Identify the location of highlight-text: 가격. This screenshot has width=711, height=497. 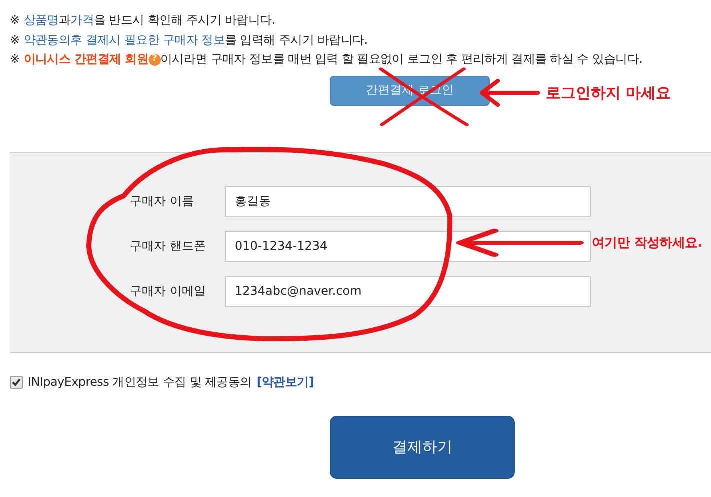
(82, 20).